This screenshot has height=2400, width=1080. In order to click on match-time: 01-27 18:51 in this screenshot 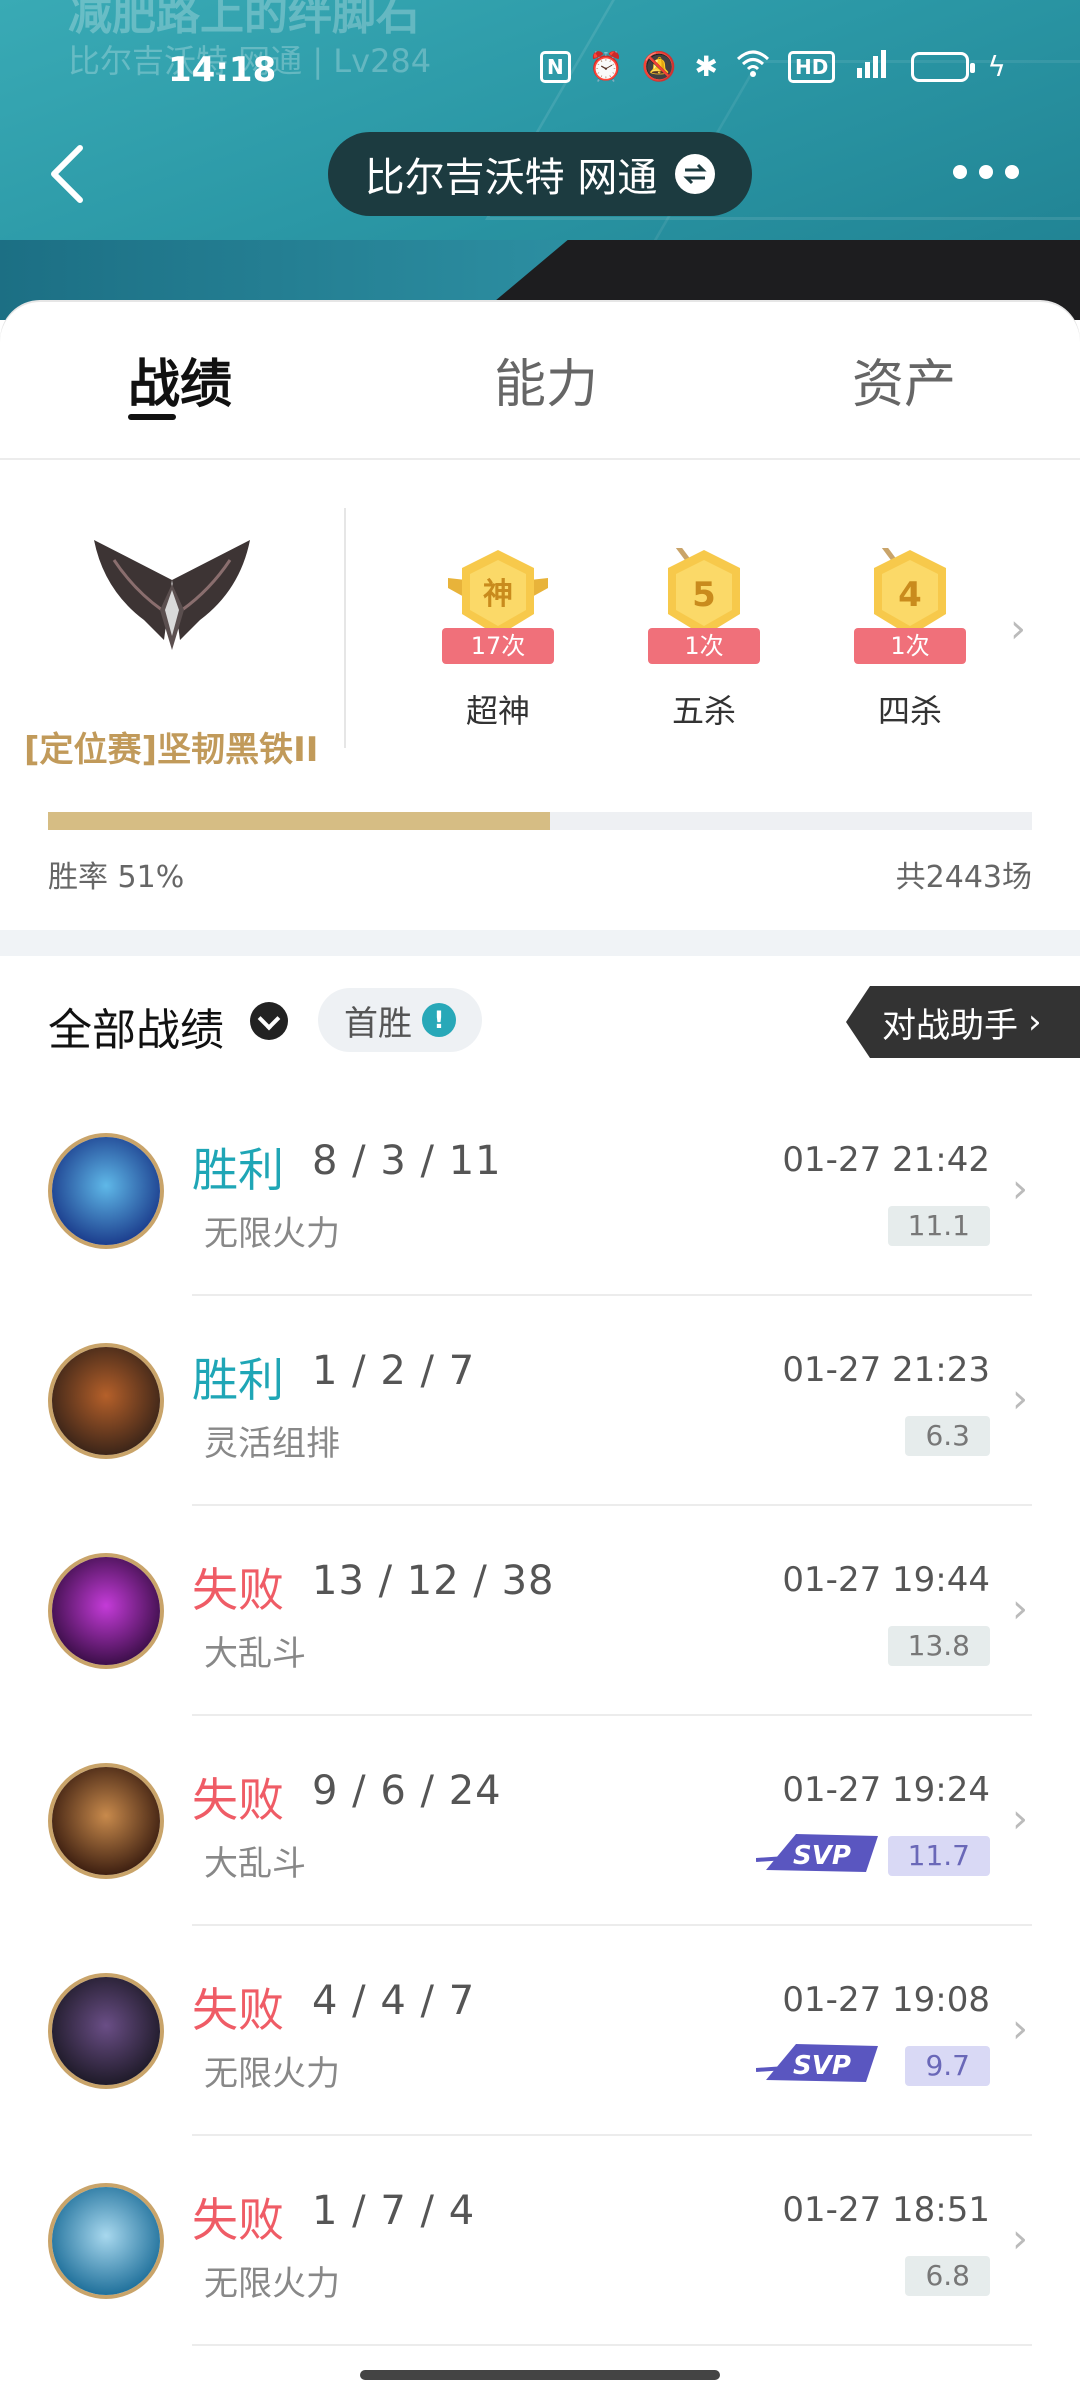, I will do `click(886, 2210)`.